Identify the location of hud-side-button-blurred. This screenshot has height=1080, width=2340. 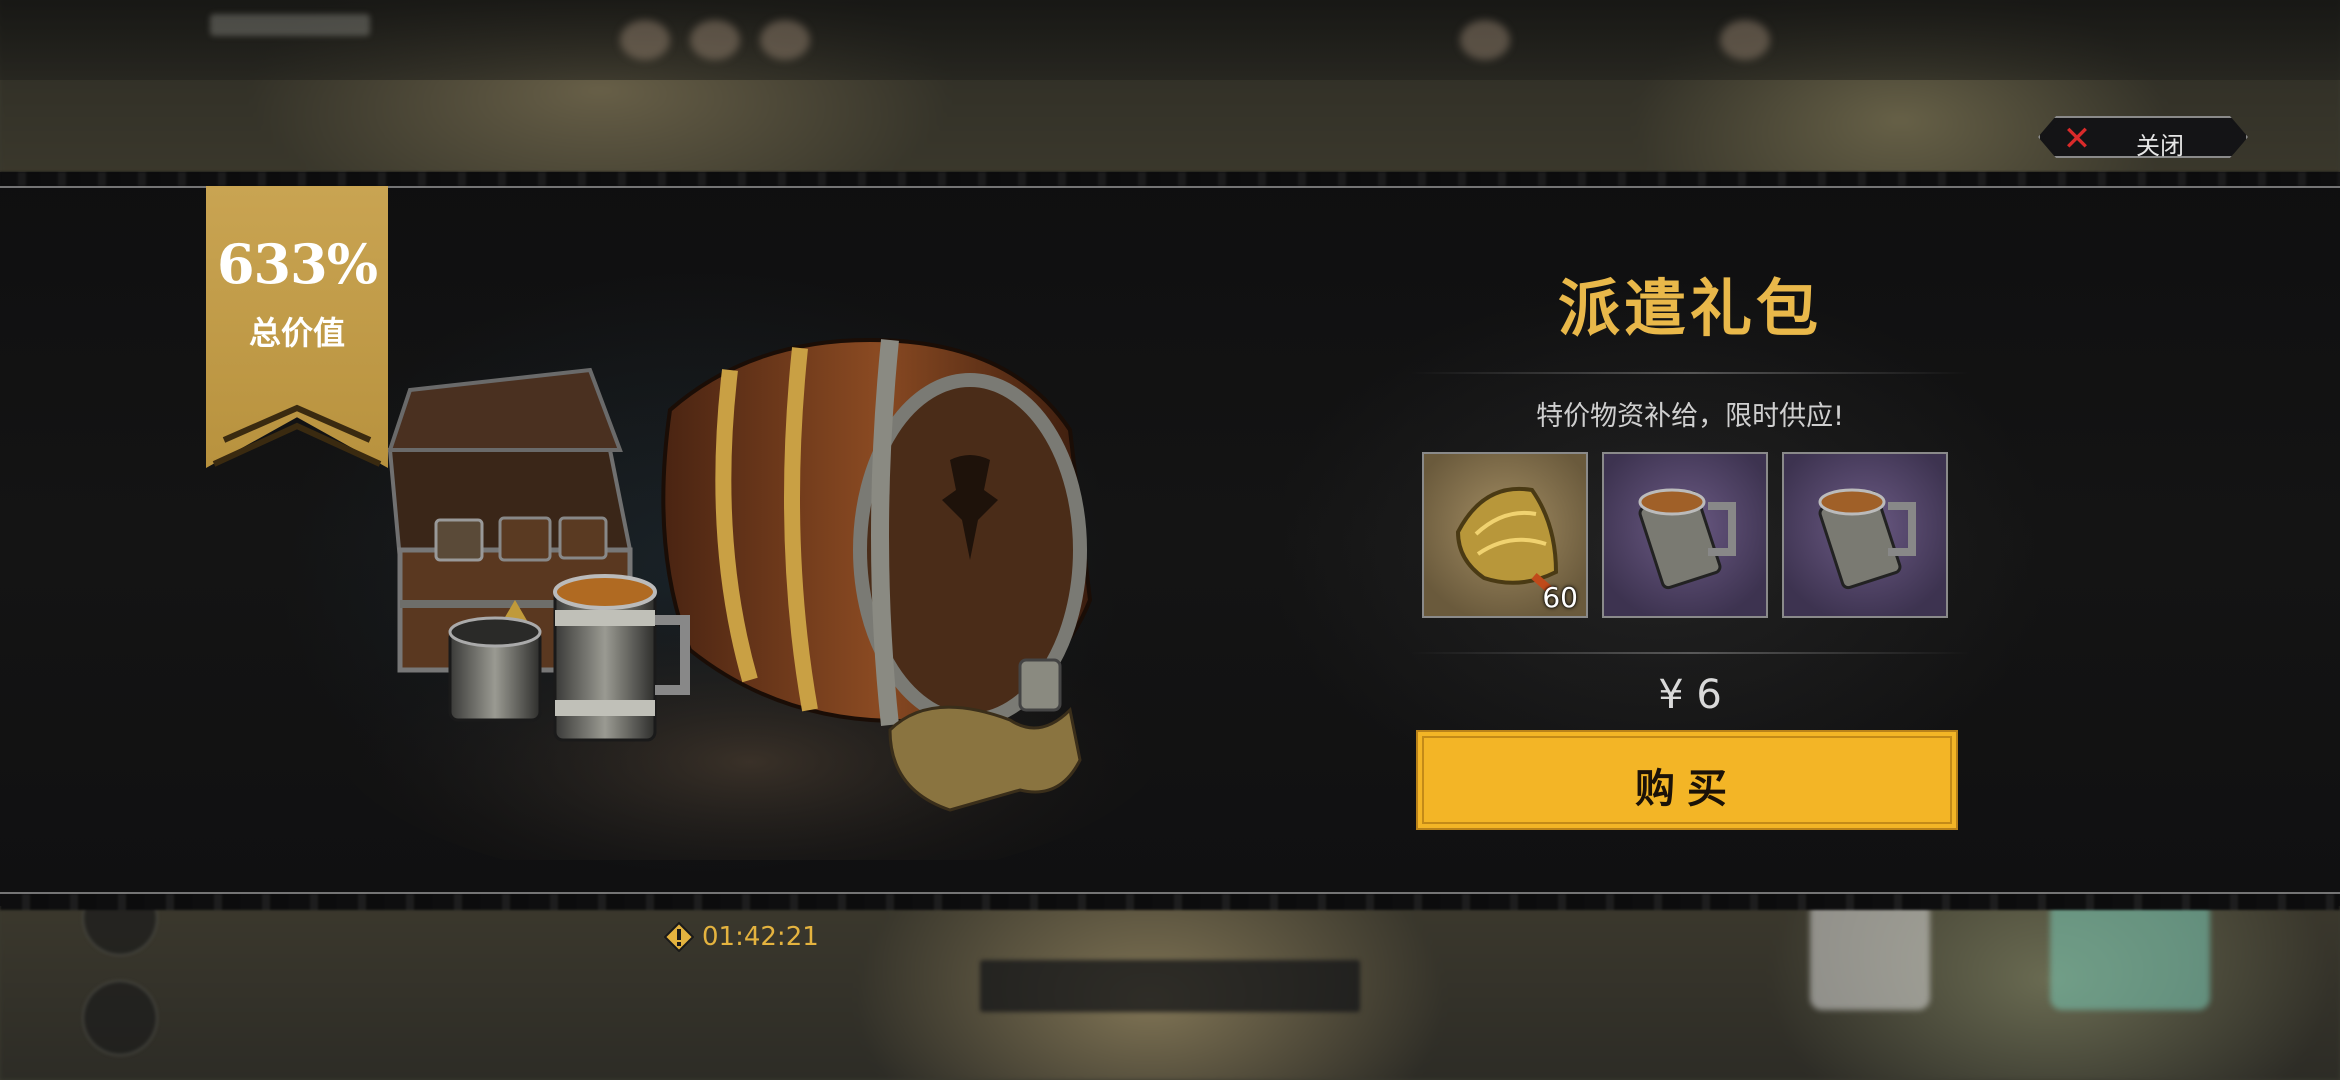
(120, 1018).